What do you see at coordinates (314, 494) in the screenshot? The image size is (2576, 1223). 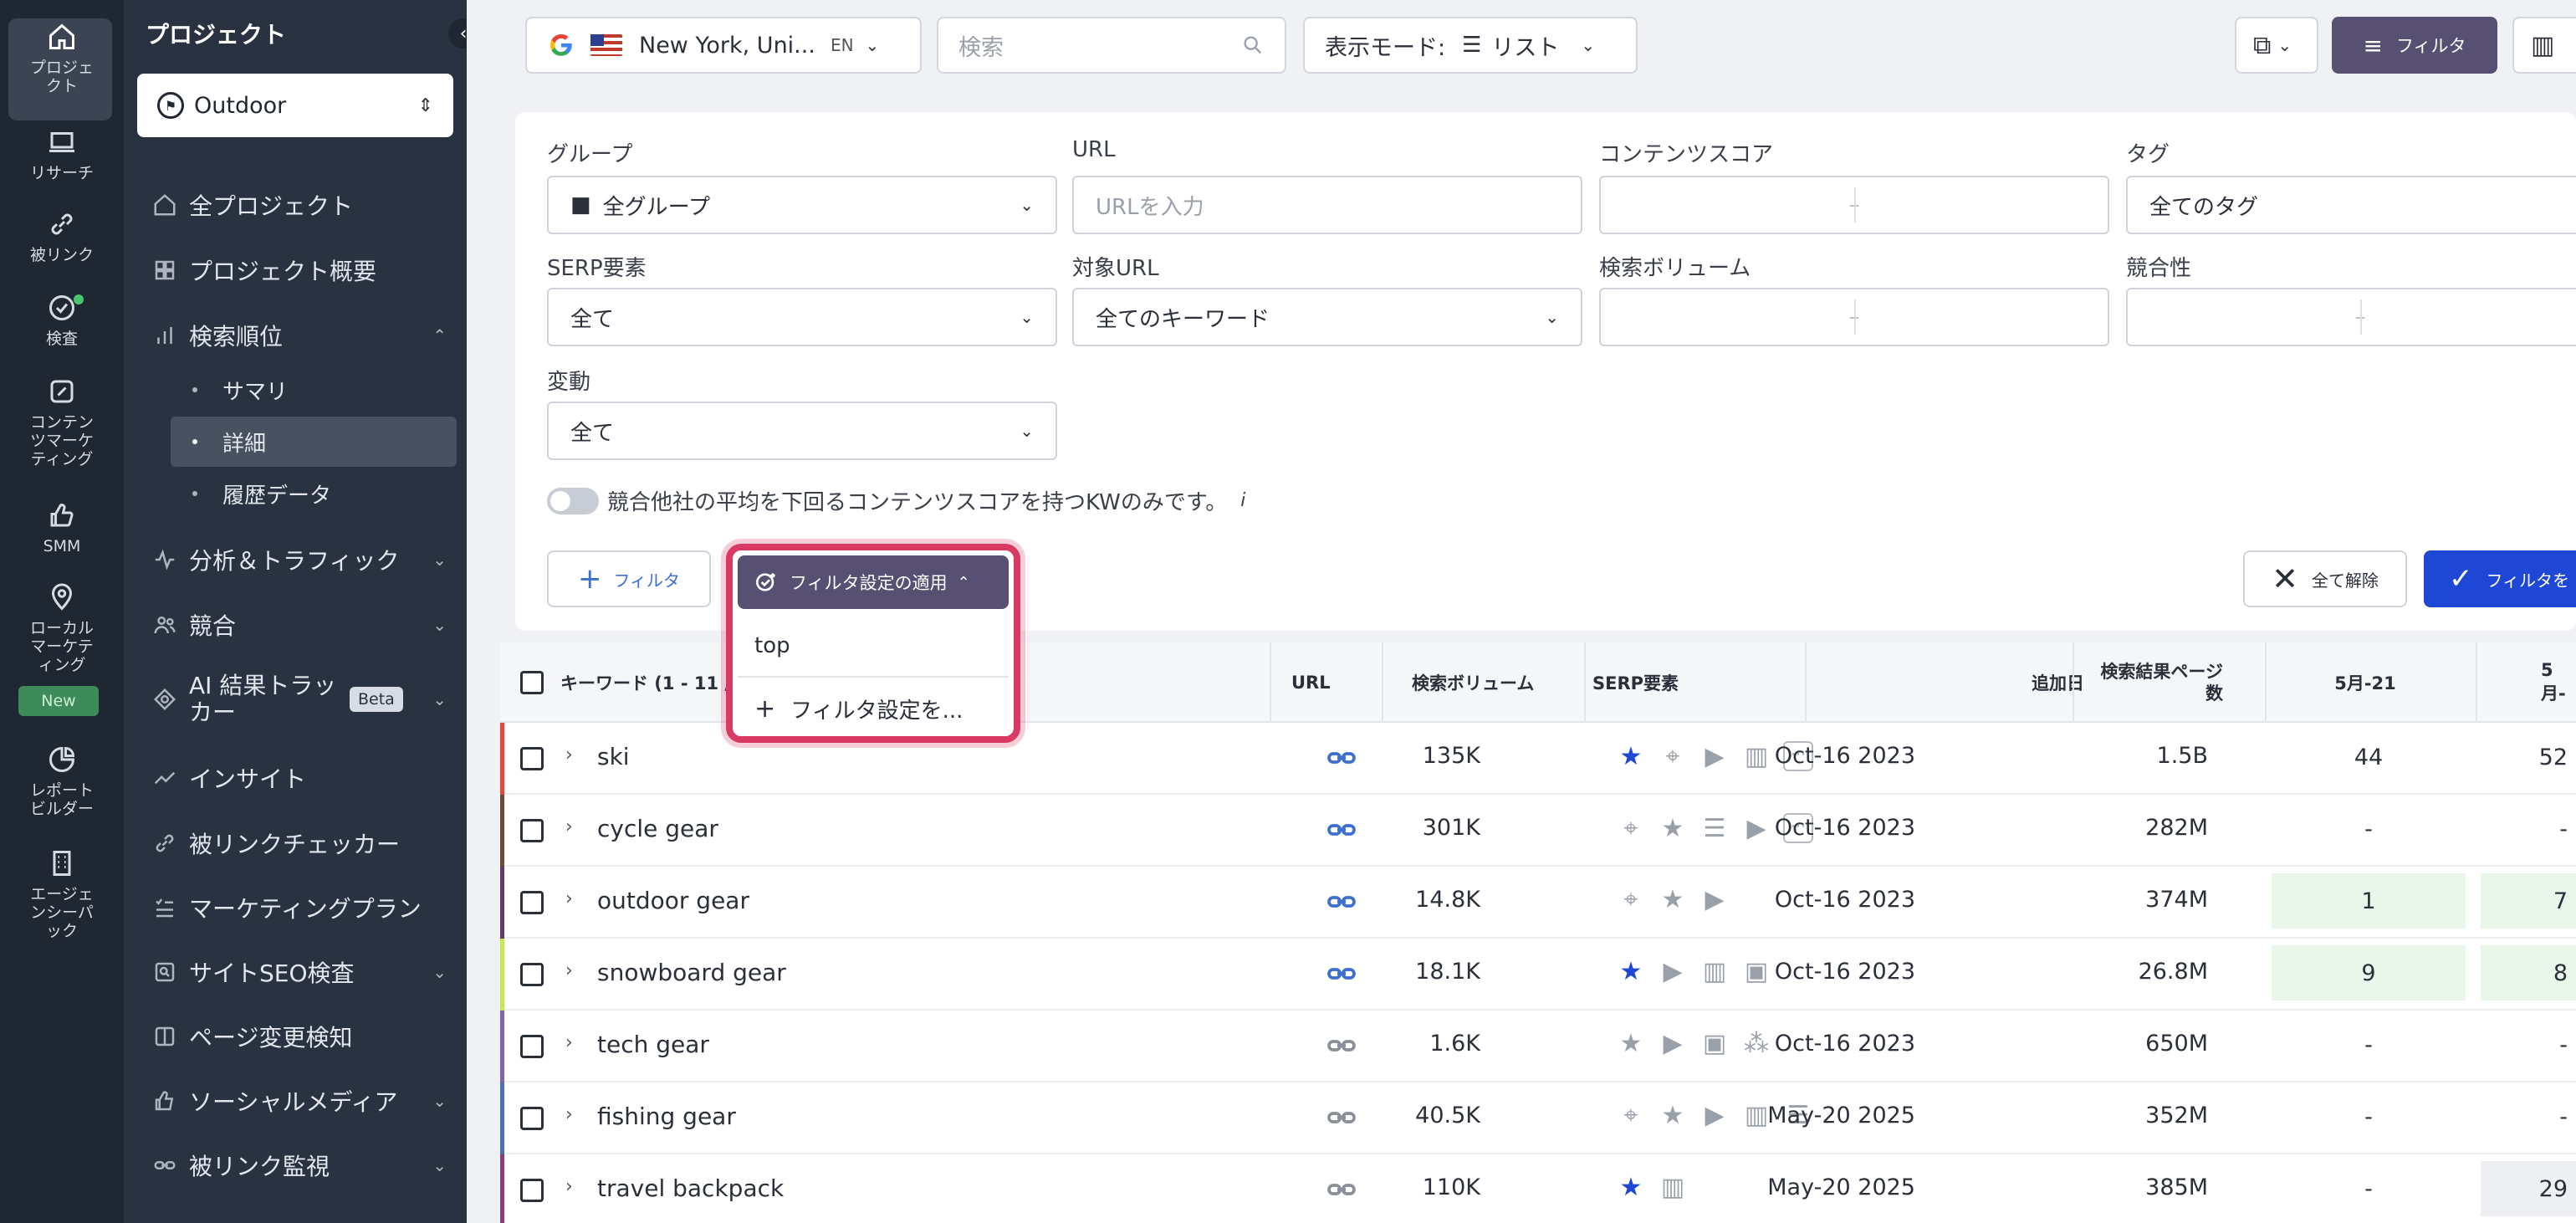 I see `nav-sub-history: 履歴データ` at bounding box center [314, 494].